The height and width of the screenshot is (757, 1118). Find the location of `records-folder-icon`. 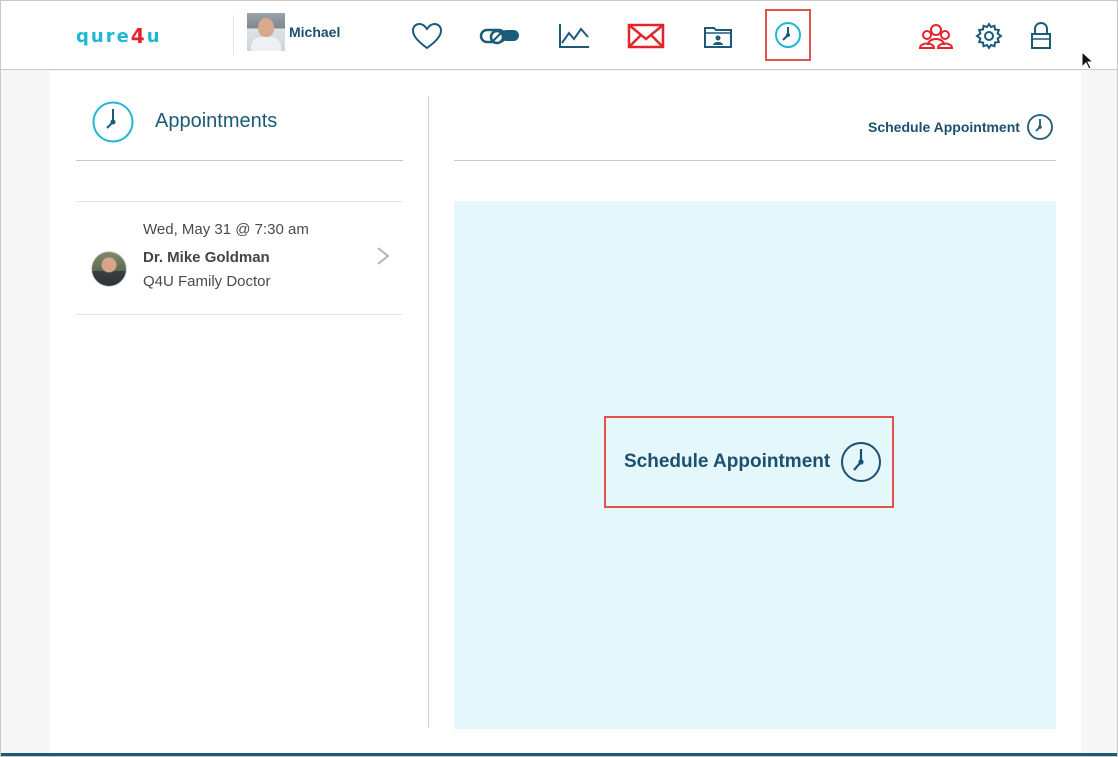

records-folder-icon is located at coordinates (718, 36).